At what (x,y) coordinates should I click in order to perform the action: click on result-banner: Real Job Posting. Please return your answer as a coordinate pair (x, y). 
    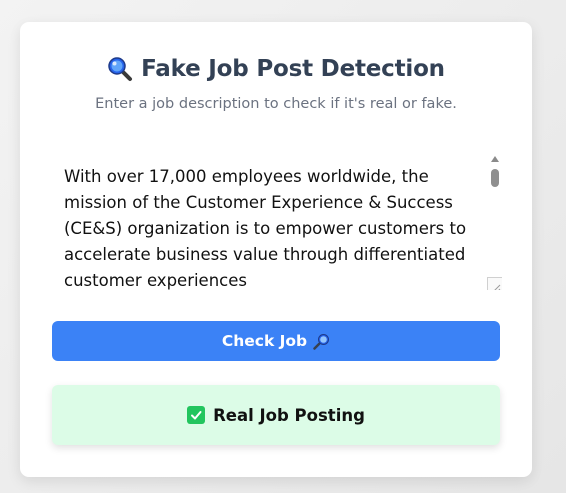
    Looking at the image, I should click on (276, 415).